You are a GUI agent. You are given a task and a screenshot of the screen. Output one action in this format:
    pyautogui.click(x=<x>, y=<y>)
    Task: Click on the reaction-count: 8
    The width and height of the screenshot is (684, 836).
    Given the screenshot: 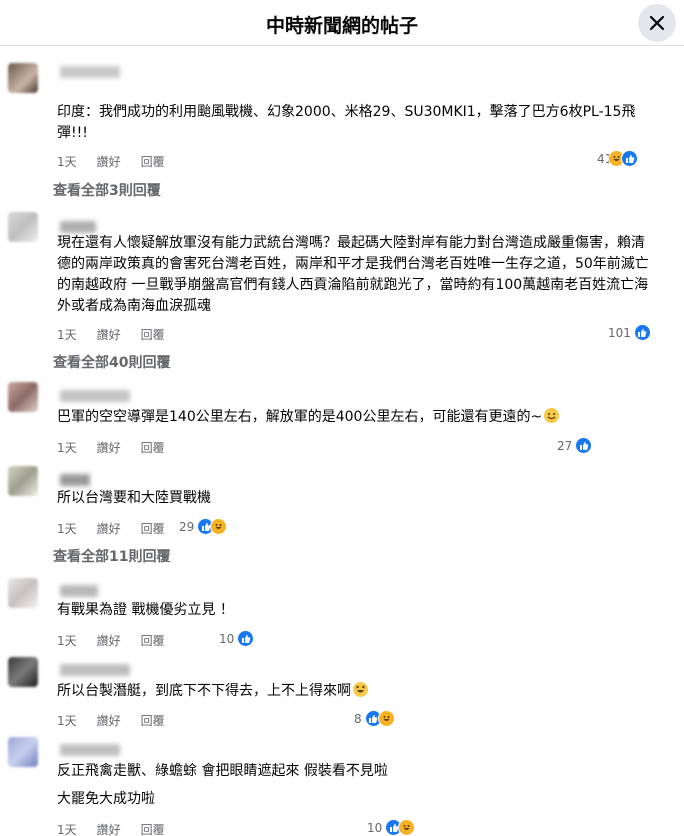 What is the action you would take?
    pyautogui.click(x=374, y=718)
    